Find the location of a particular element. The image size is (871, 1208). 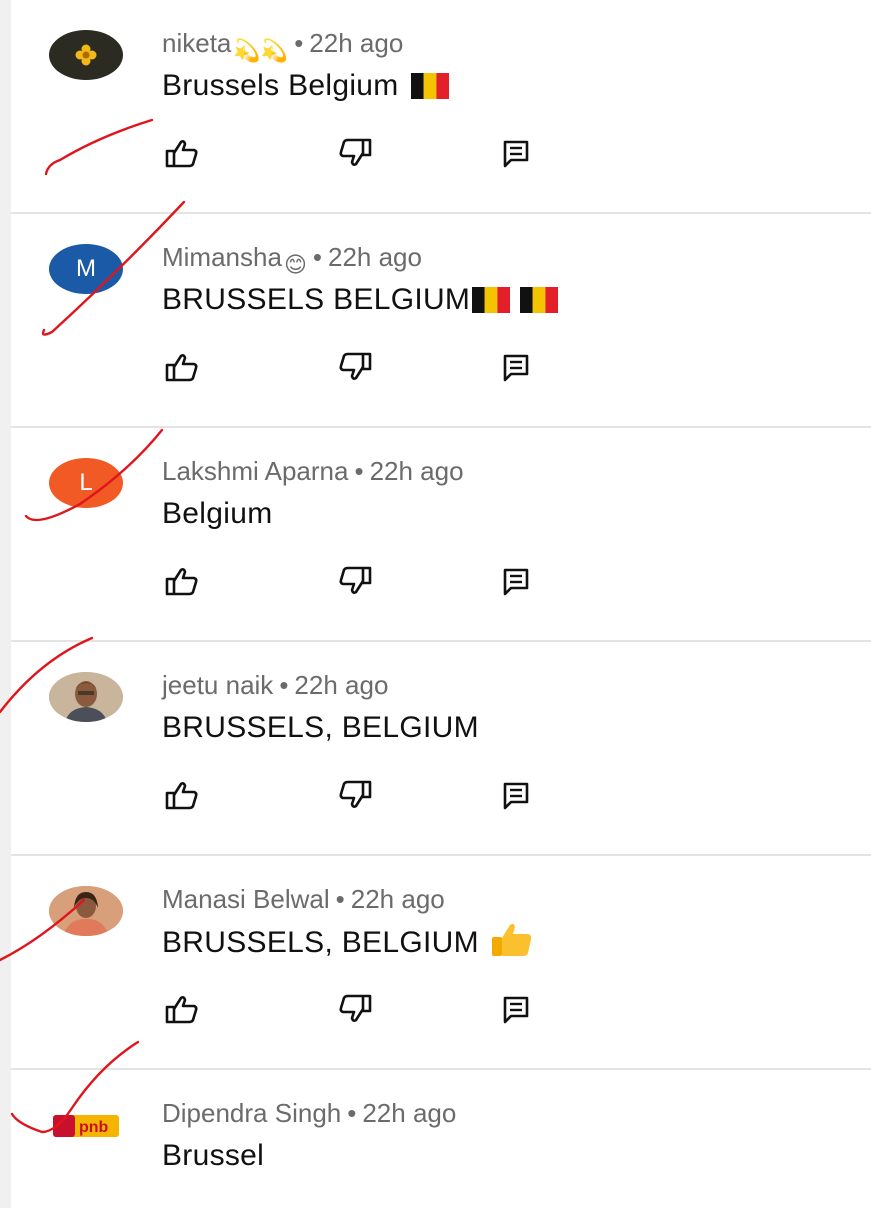

author-name: Mimansha is located at coordinates (222, 257).